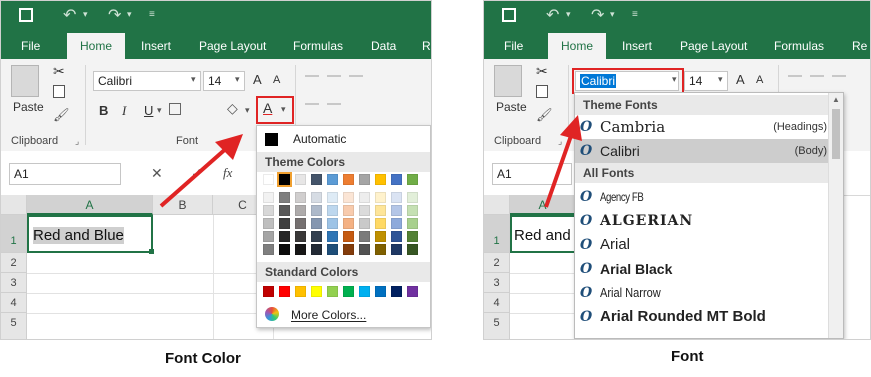 The height and width of the screenshot is (377, 871). I want to click on undo-icon: ↶, so click(552, 15).